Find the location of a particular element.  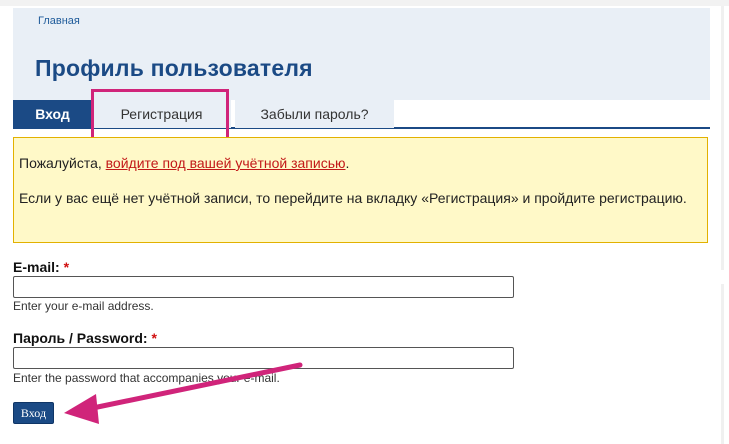

password-label: Пароль / Password: * is located at coordinates (85, 338).